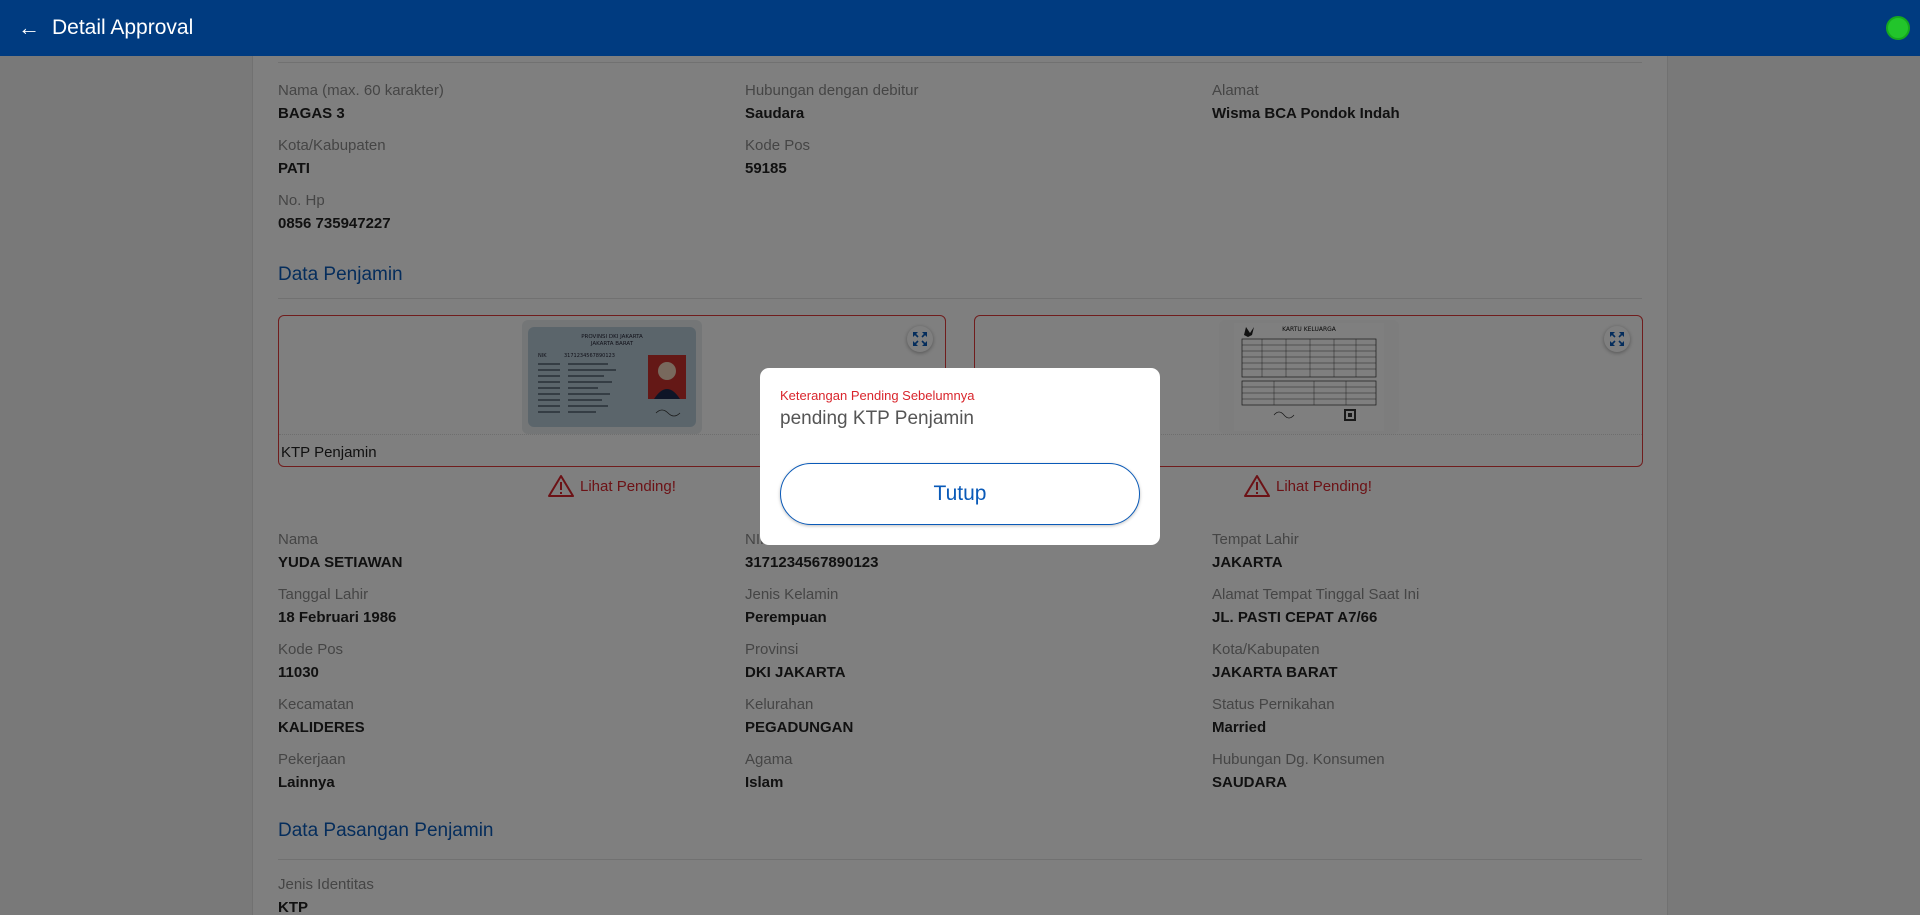 The image size is (1920, 915). Describe the element at coordinates (31, 28) in the screenshot. I see `arrow-left-icon: ←` at that location.